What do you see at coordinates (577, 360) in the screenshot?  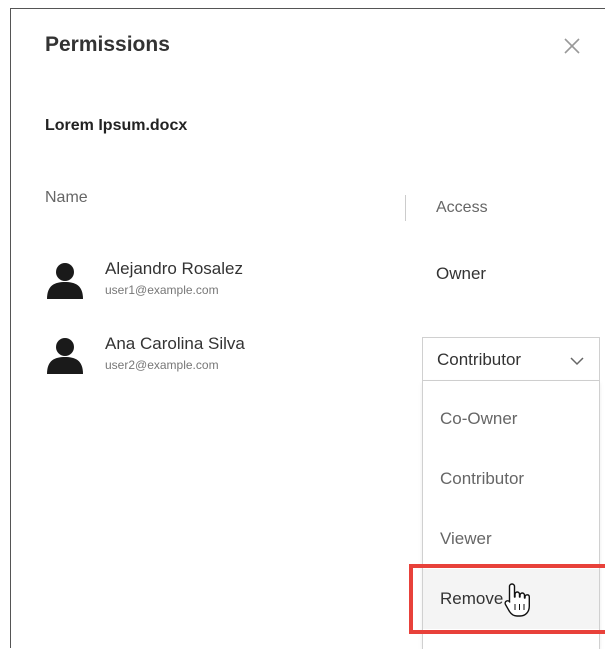 I see `chevron-down-icon` at bounding box center [577, 360].